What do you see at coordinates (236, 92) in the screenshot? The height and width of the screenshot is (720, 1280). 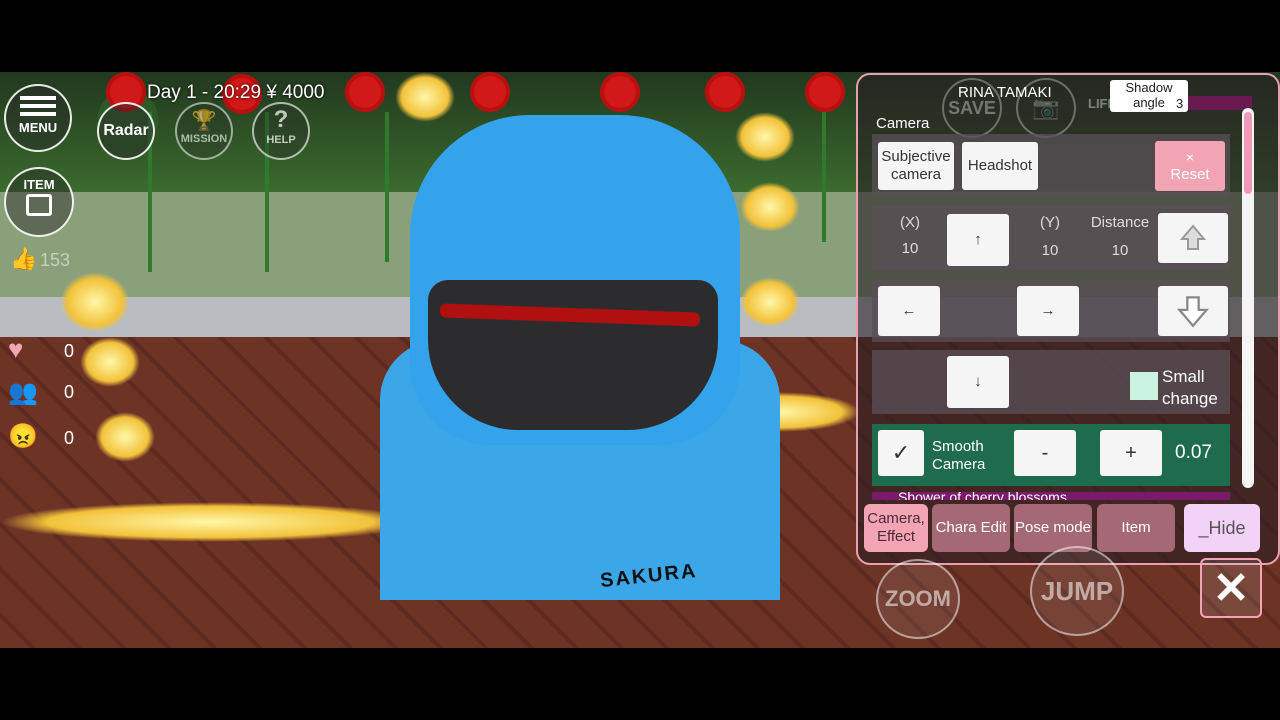 I see `day-time-money: Day 1 - 20:29 ¥ 4000` at bounding box center [236, 92].